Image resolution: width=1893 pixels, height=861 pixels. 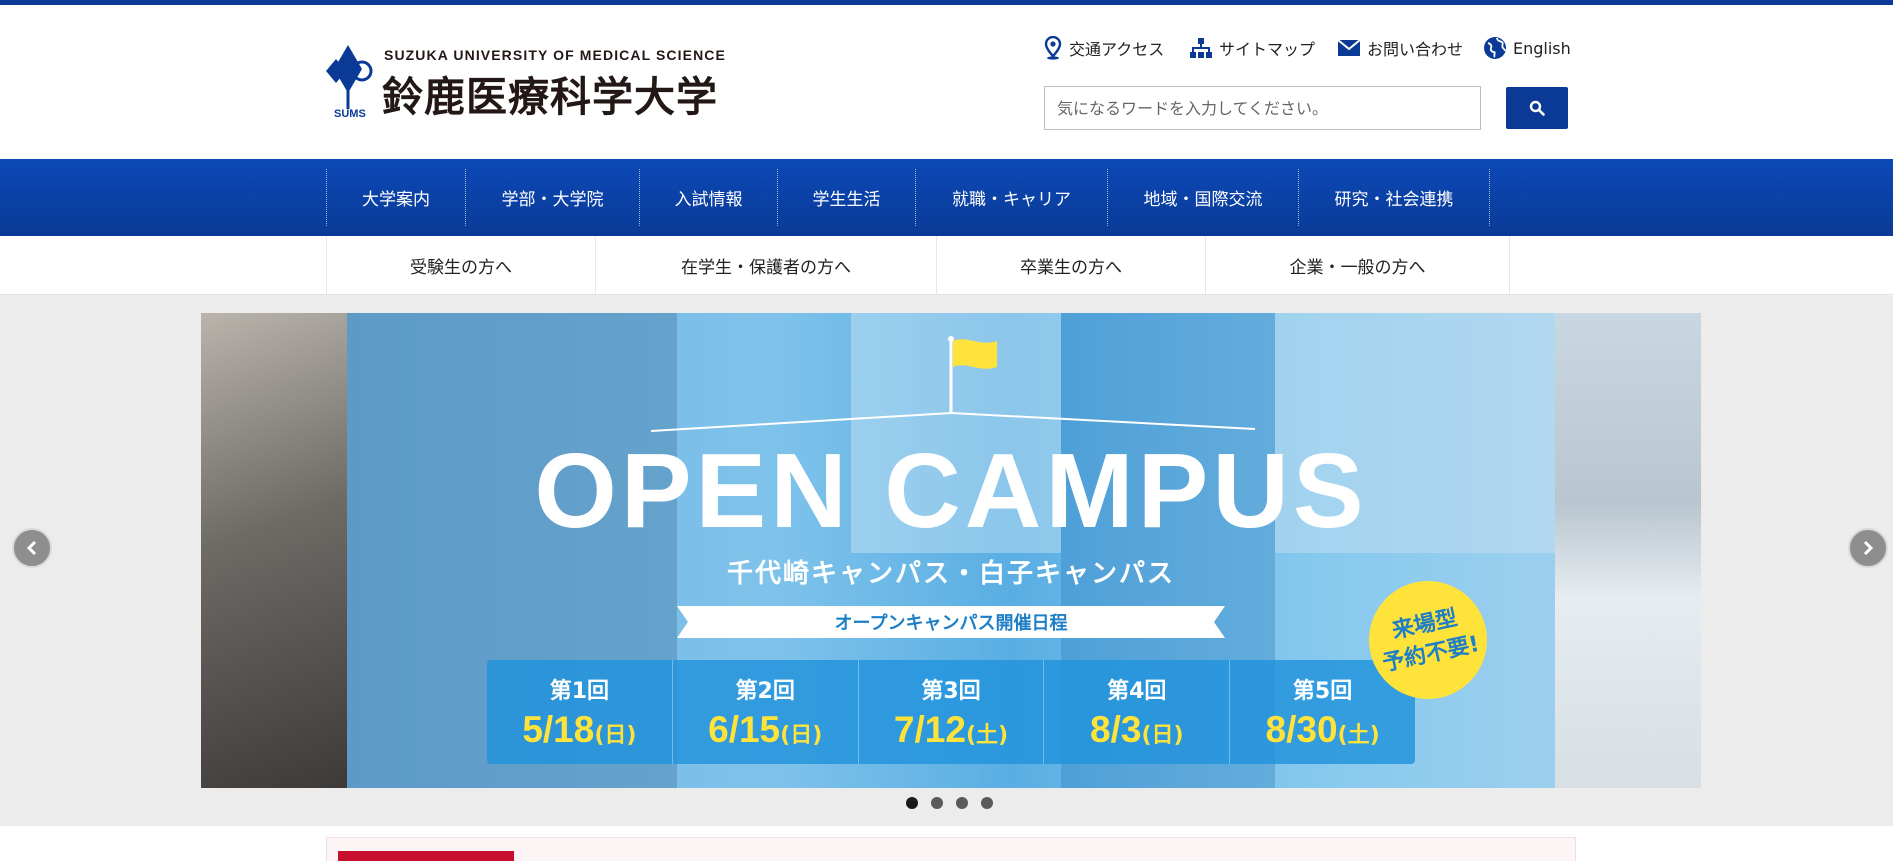 What do you see at coordinates (1137, 691) in the screenshot?
I see `schedule-round: 第4回` at bounding box center [1137, 691].